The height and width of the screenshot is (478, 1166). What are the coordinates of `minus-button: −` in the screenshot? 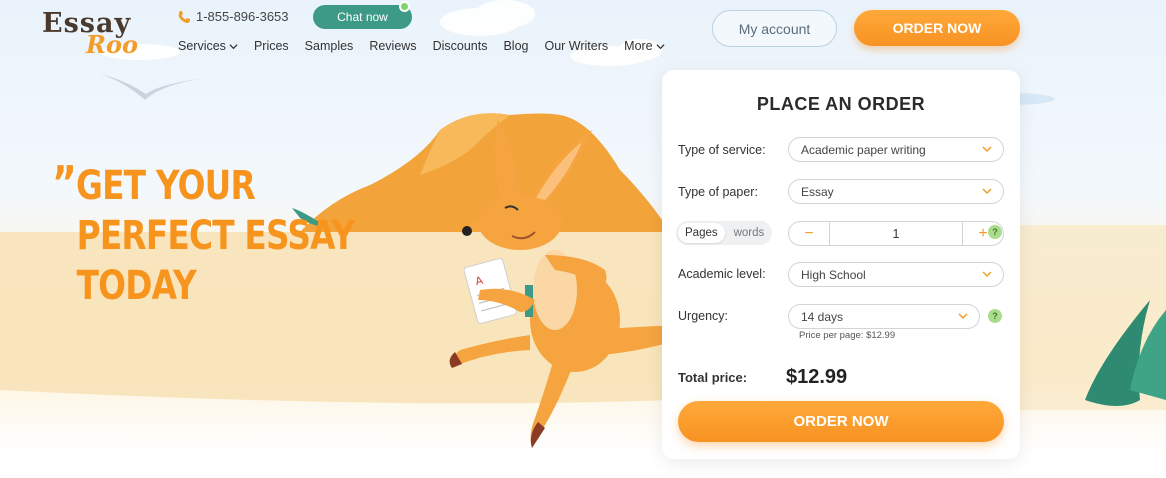 It's located at (809, 233).